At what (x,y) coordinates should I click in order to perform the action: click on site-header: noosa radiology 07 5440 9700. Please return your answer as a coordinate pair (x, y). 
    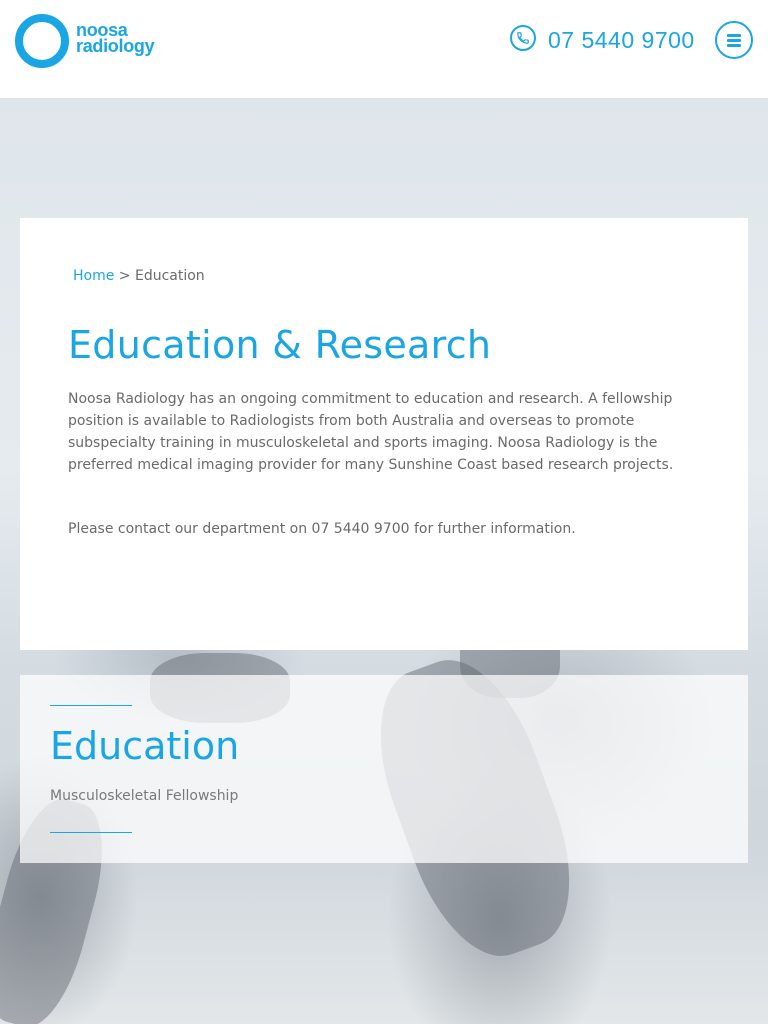
    Looking at the image, I should click on (384, 49).